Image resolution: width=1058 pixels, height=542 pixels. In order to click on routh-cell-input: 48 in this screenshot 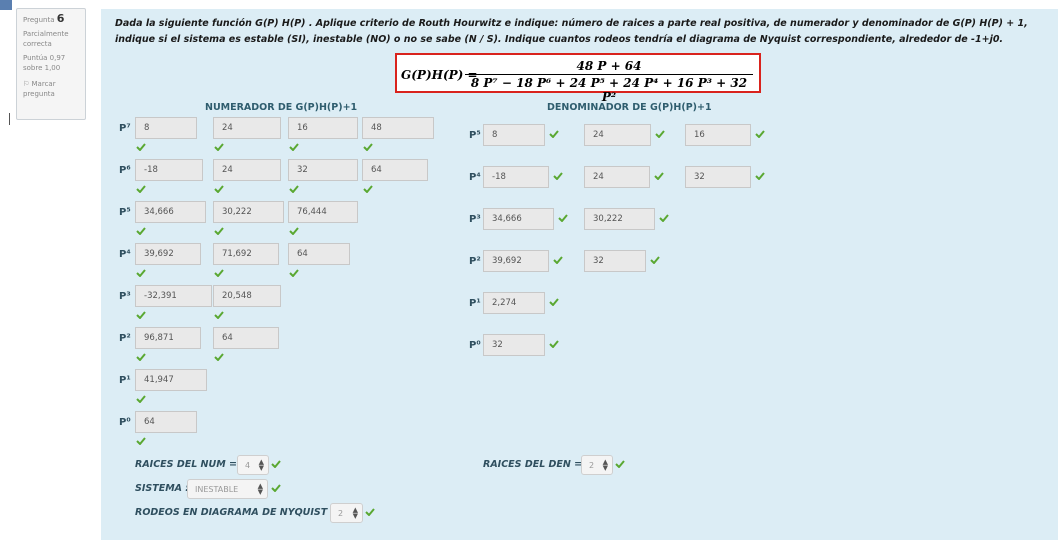, I will do `click(398, 128)`.